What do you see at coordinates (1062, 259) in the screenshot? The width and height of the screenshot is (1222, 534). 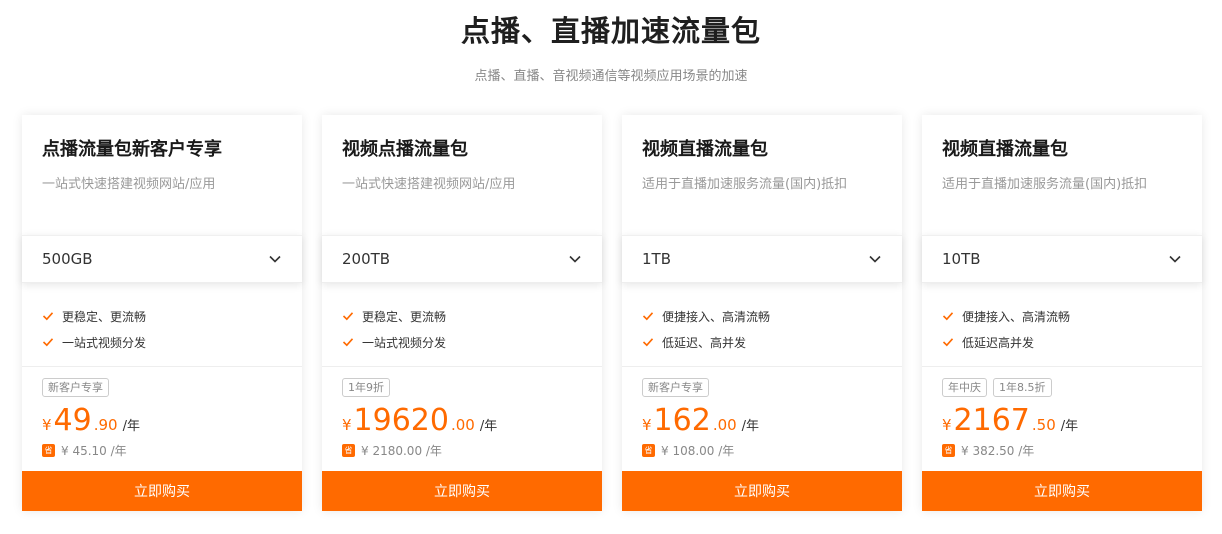 I see `spec-dropdown: 10TB` at bounding box center [1062, 259].